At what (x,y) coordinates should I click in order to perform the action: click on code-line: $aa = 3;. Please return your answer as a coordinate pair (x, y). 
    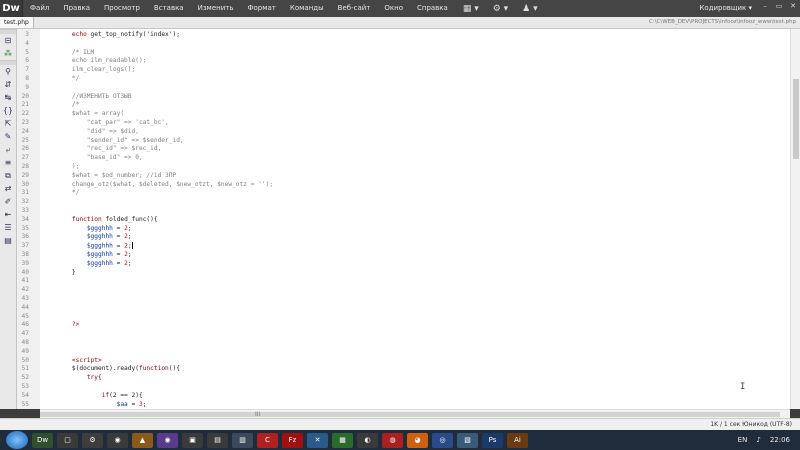
    Looking at the image, I should click on (102, 404).